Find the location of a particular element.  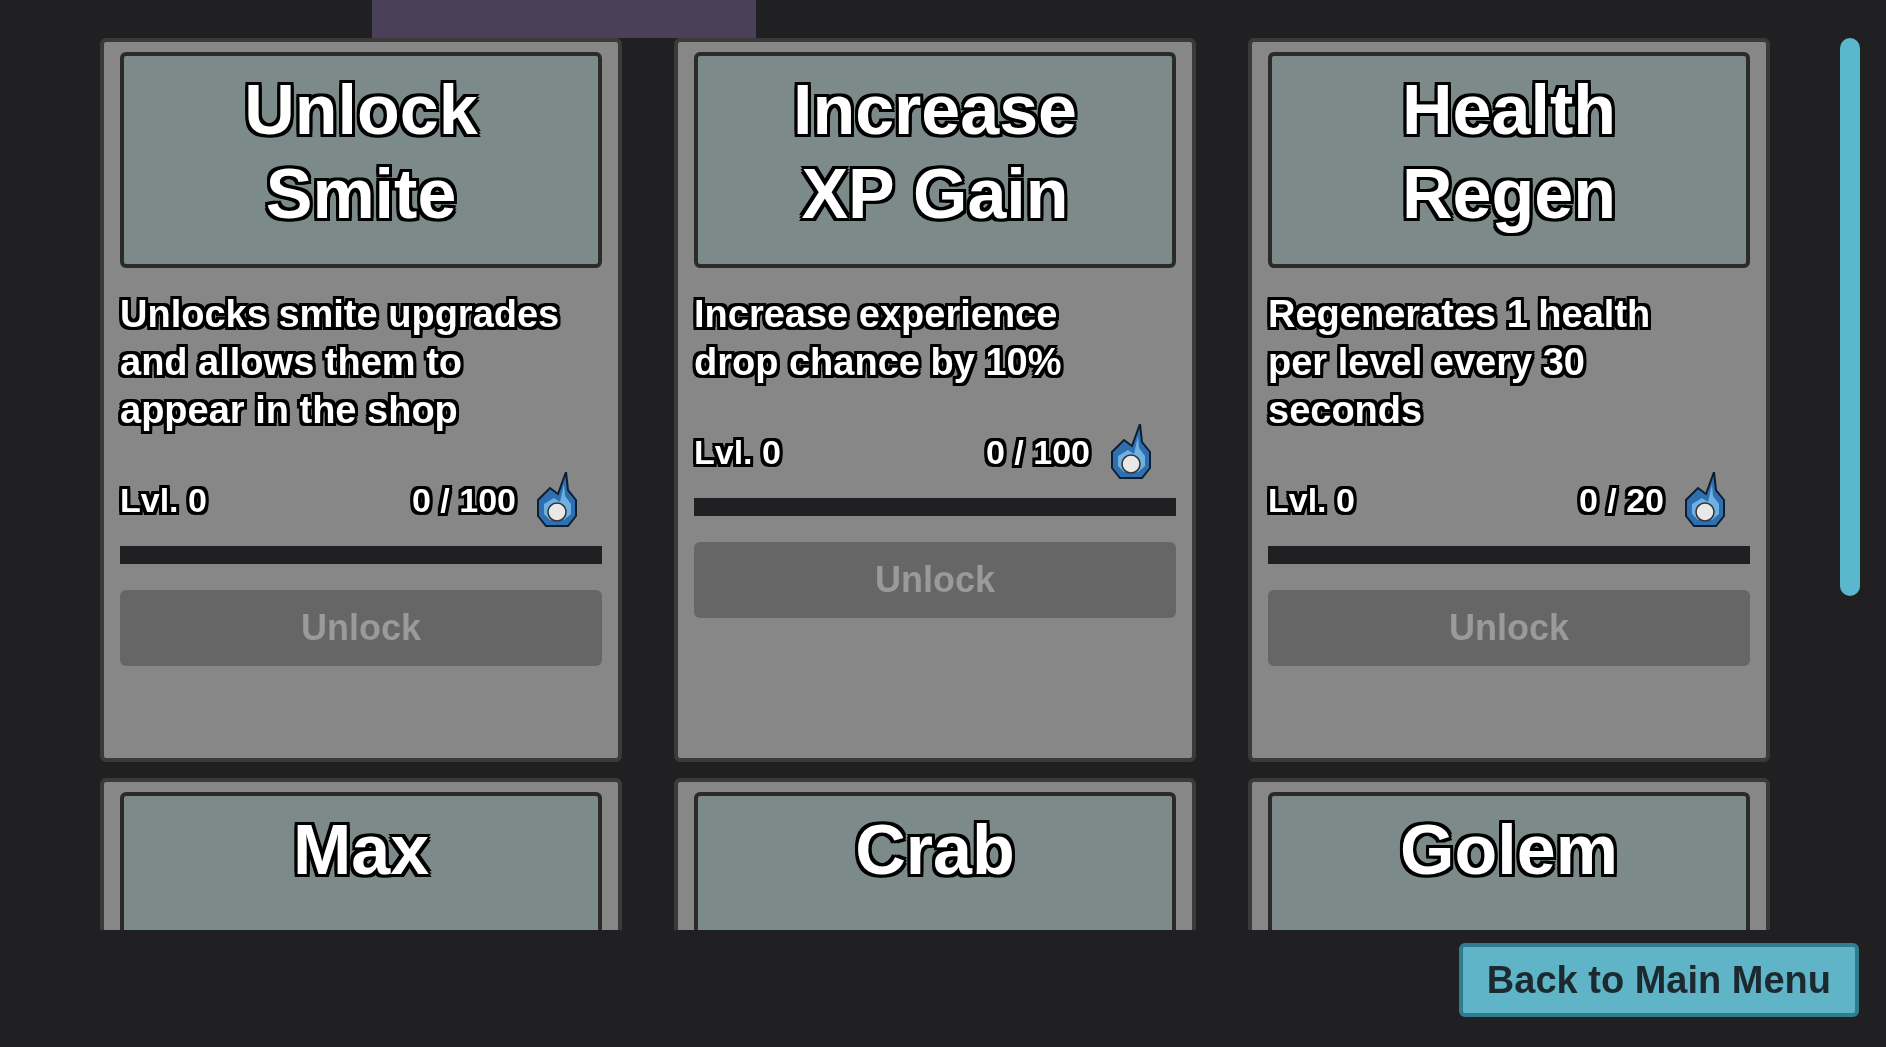

card-title: Health Regen is located at coordinates (1509, 152).